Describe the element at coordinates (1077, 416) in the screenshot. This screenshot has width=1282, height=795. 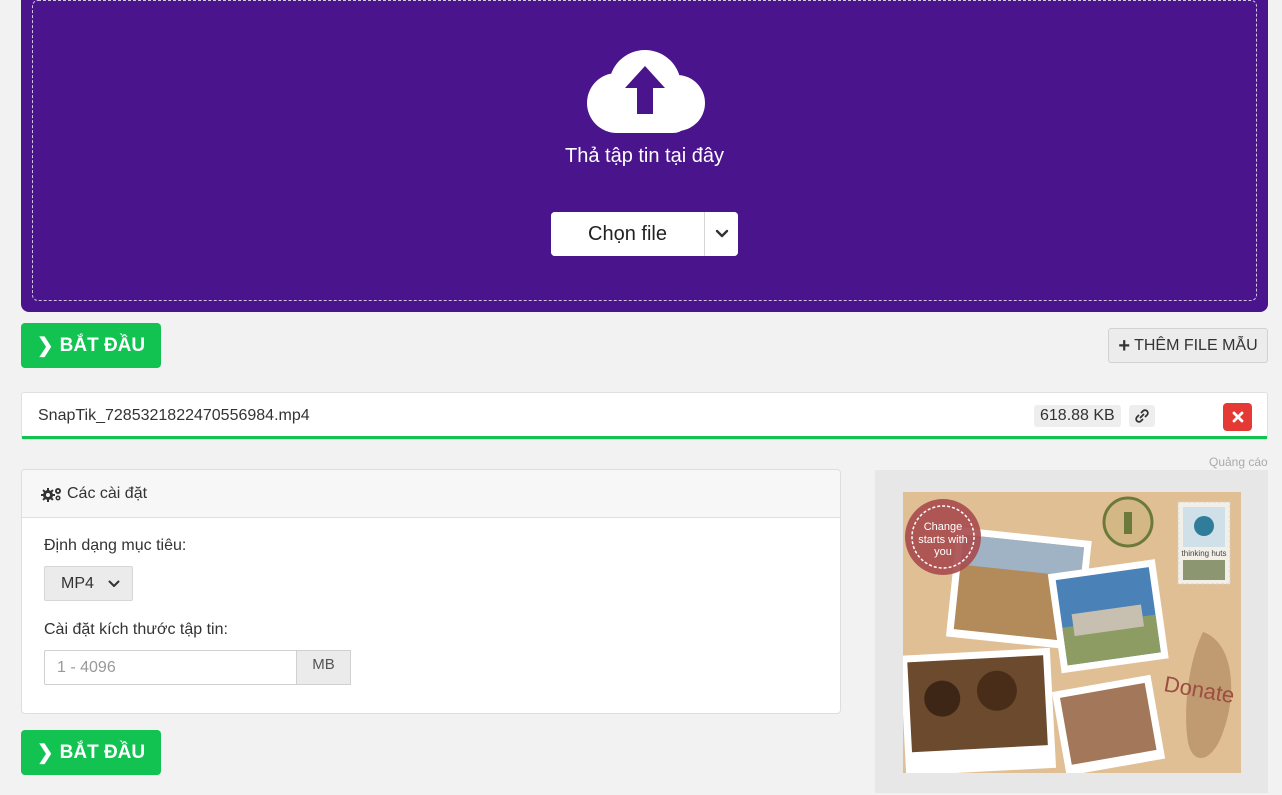
I see `file-size: 618.88 KB` at that location.